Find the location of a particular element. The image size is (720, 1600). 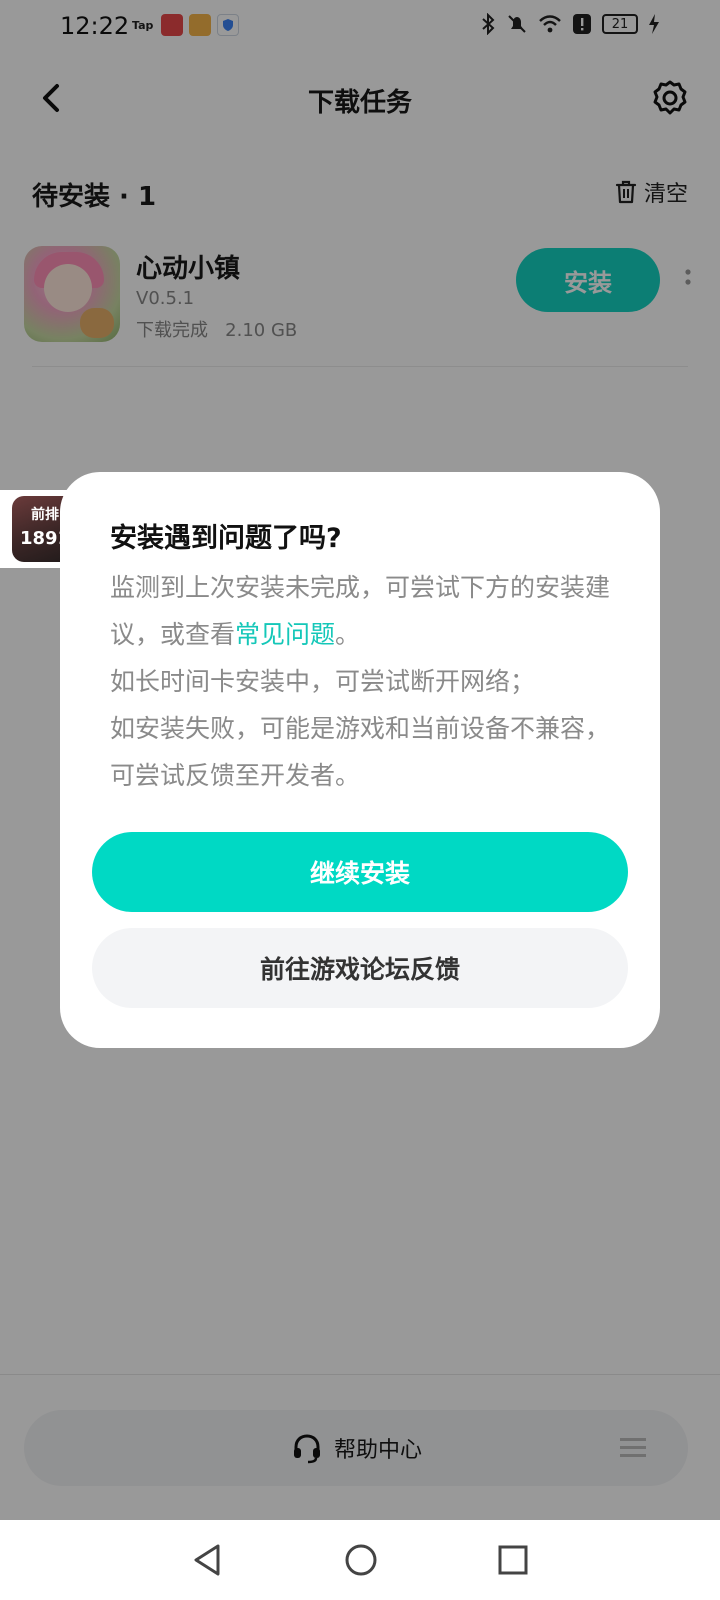

nav-back-icon is located at coordinates (207, 1560).